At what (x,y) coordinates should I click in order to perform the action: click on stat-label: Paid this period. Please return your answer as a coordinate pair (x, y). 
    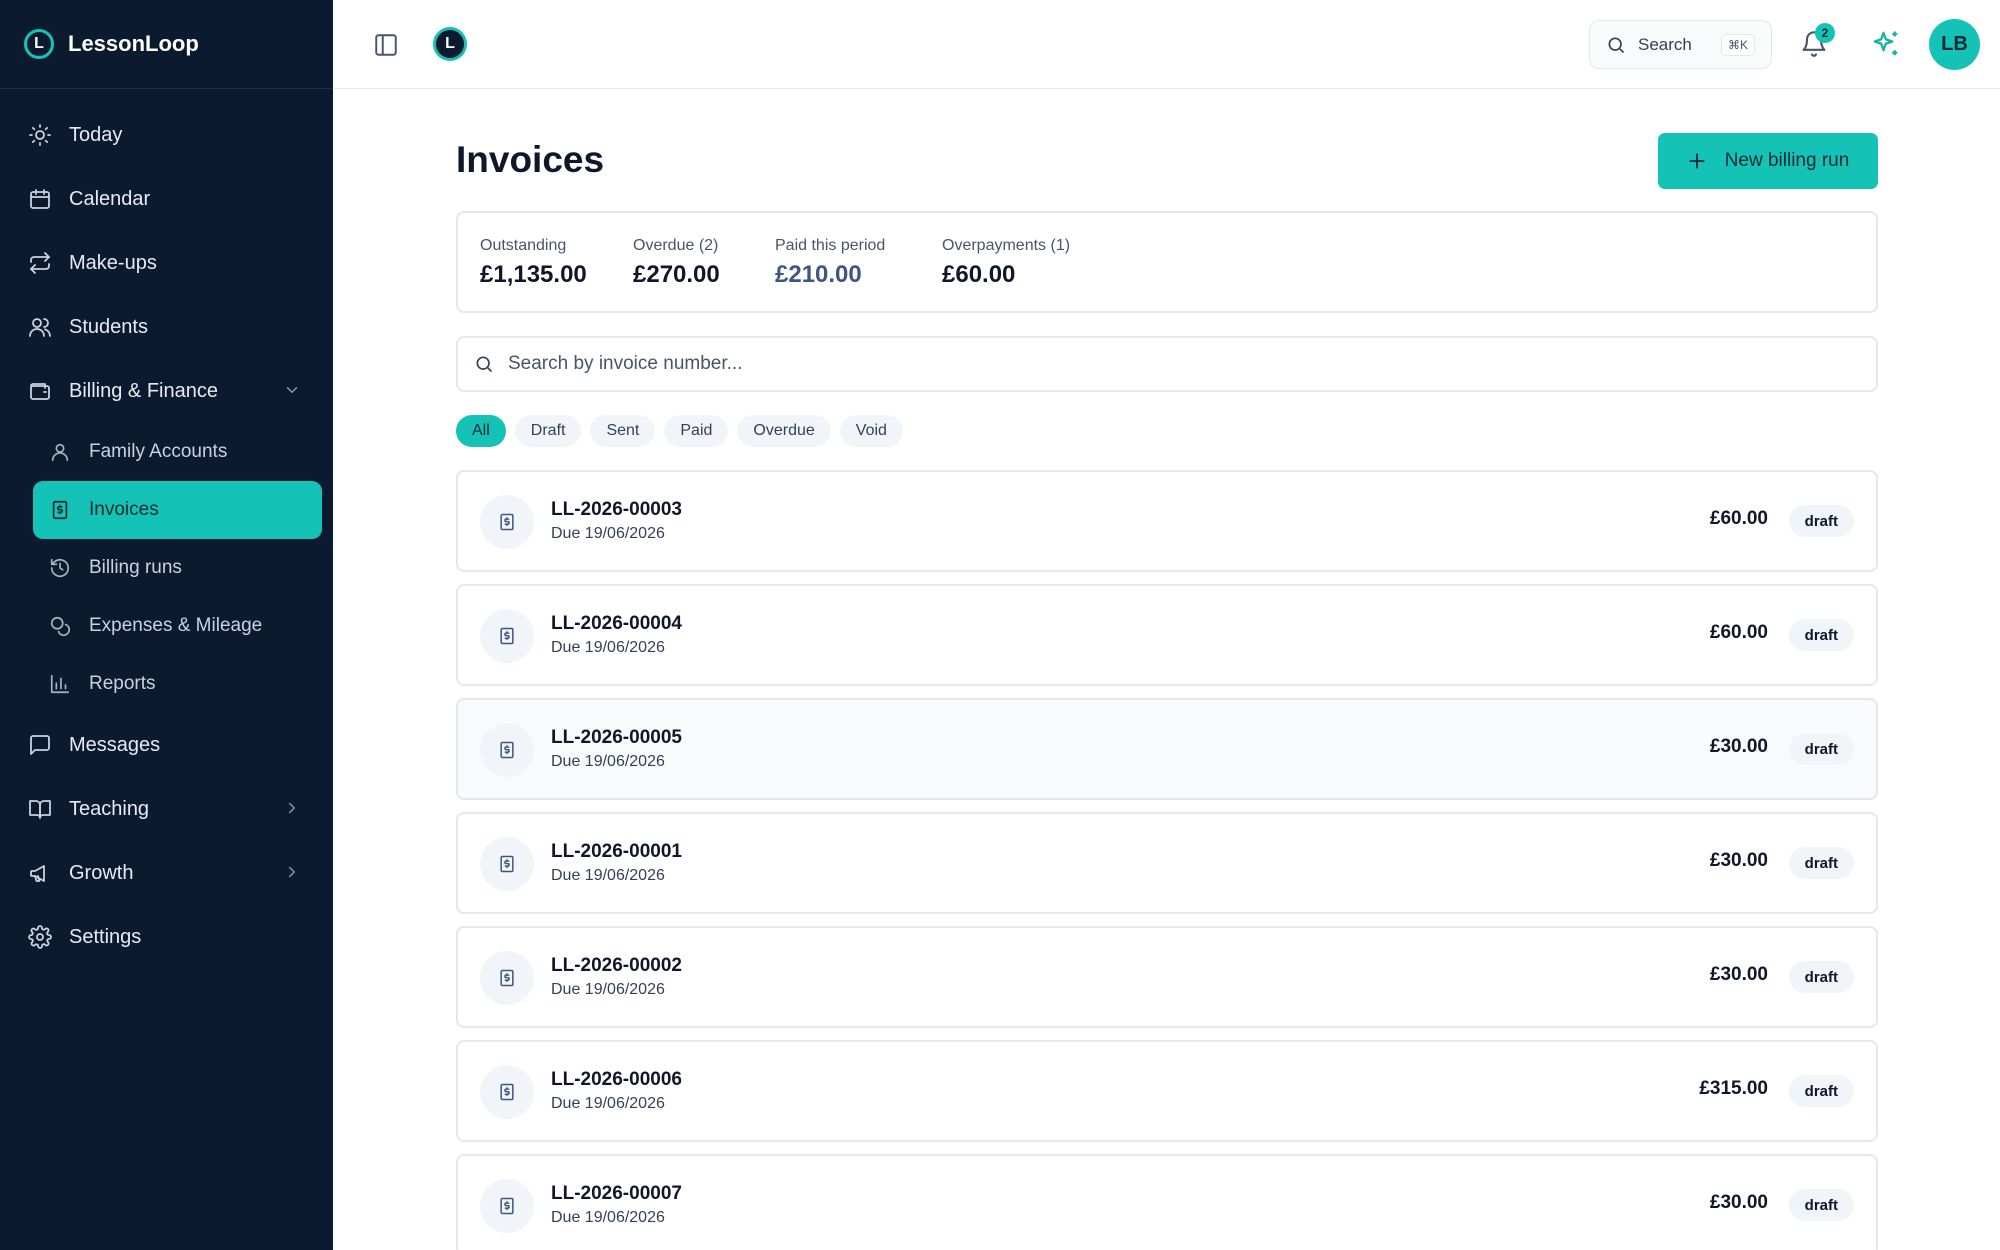
    Looking at the image, I should click on (830, 245).